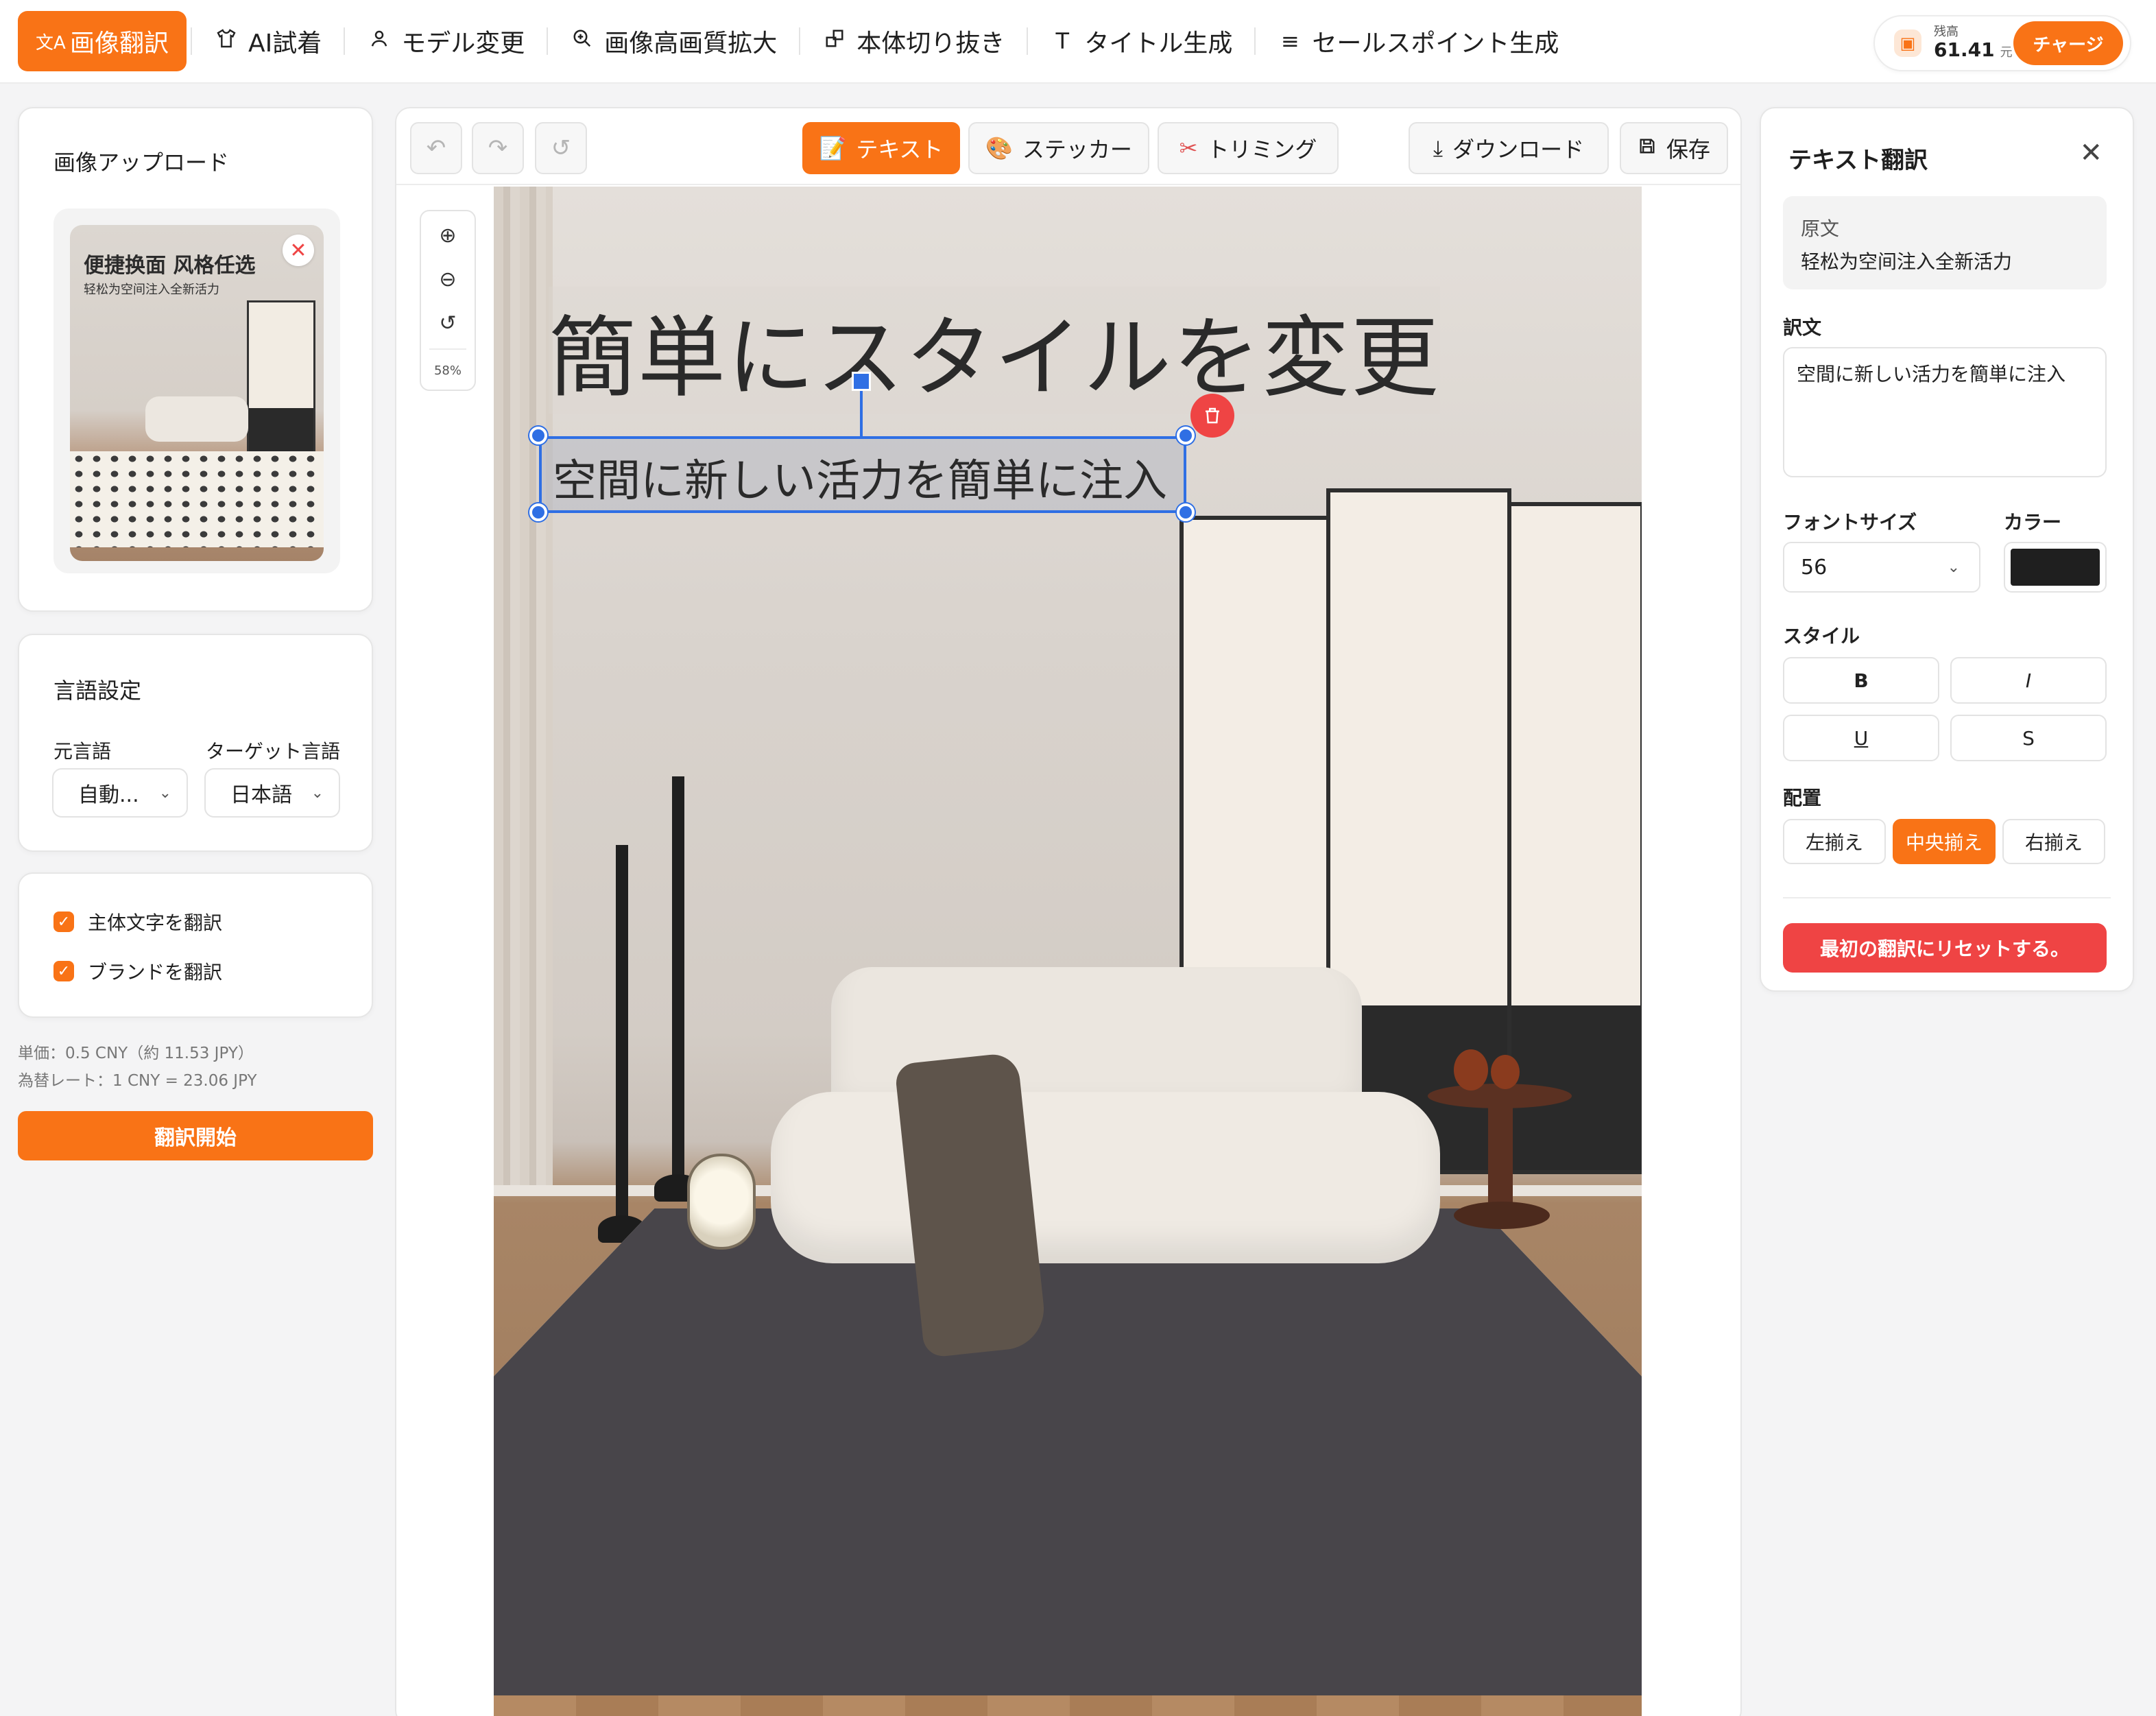  I want to click on translate-icon: 文A, so click(51, 42).